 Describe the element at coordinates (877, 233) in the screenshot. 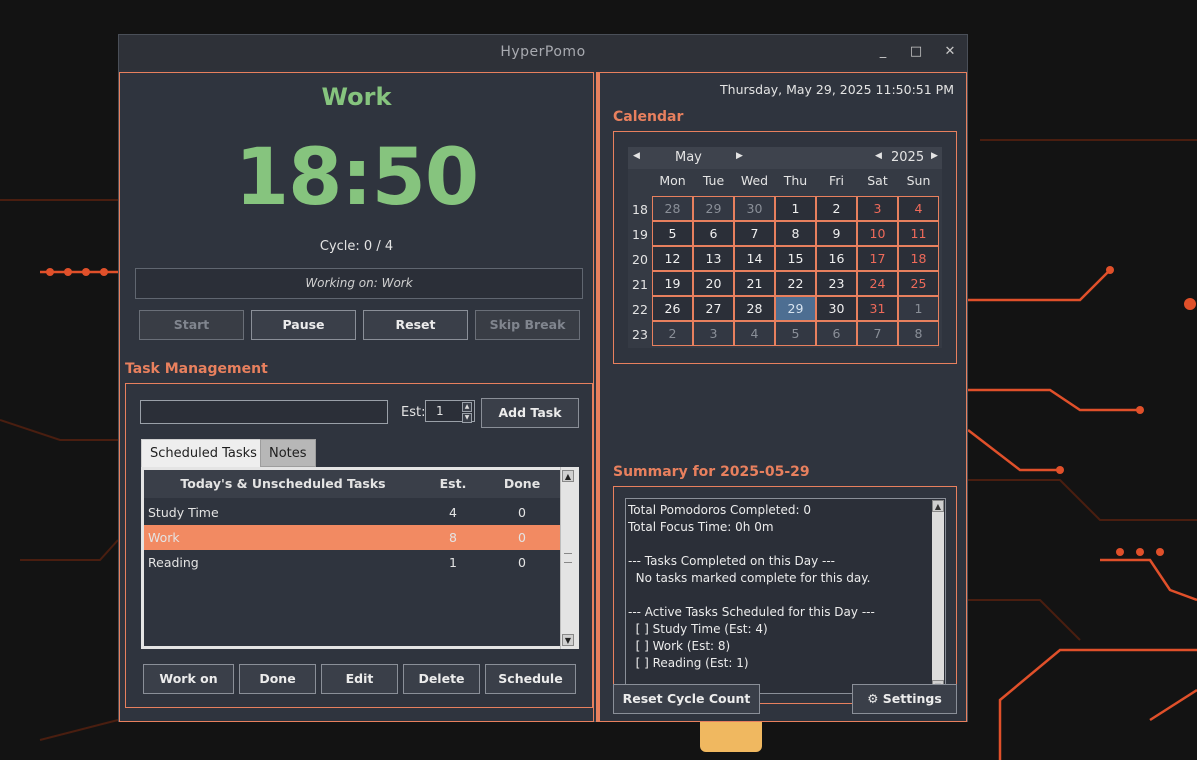

I see `calendar-day: 10` at that location.